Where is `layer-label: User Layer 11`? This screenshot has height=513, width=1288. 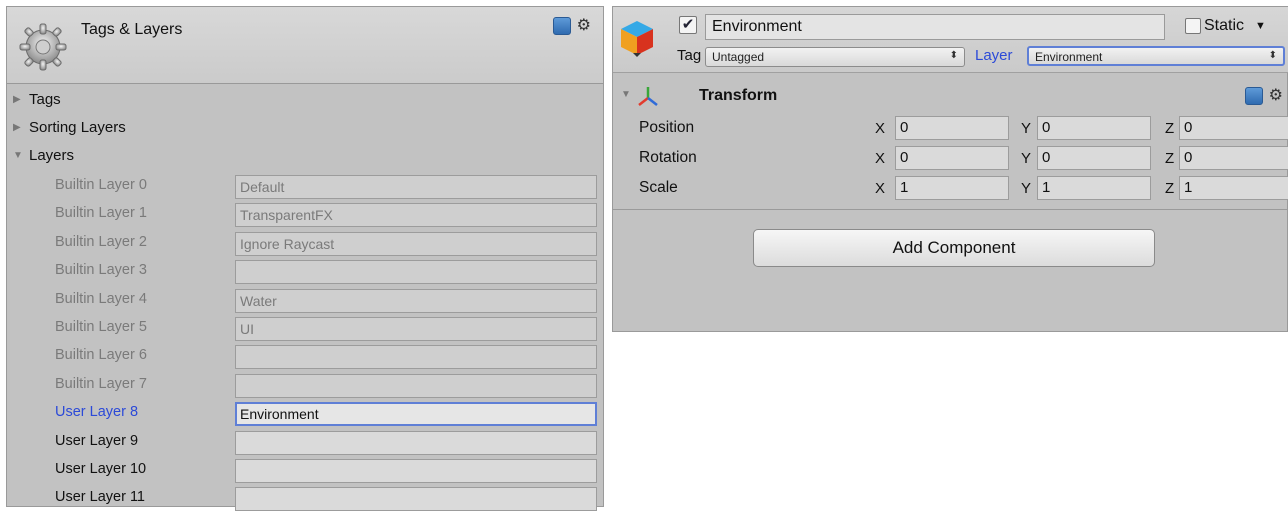
layer-label: User Layer 11 is located at coordinates (100, 497).